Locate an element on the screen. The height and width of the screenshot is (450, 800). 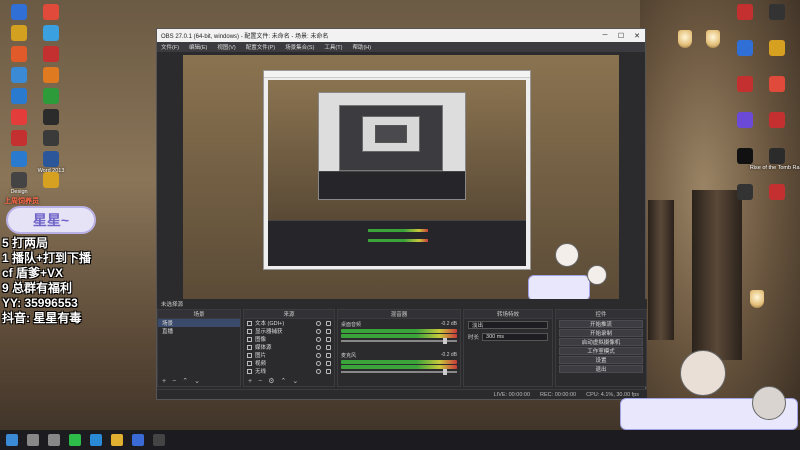
start-streaming-button: 开始推流 is located at coordinates (601, 324).